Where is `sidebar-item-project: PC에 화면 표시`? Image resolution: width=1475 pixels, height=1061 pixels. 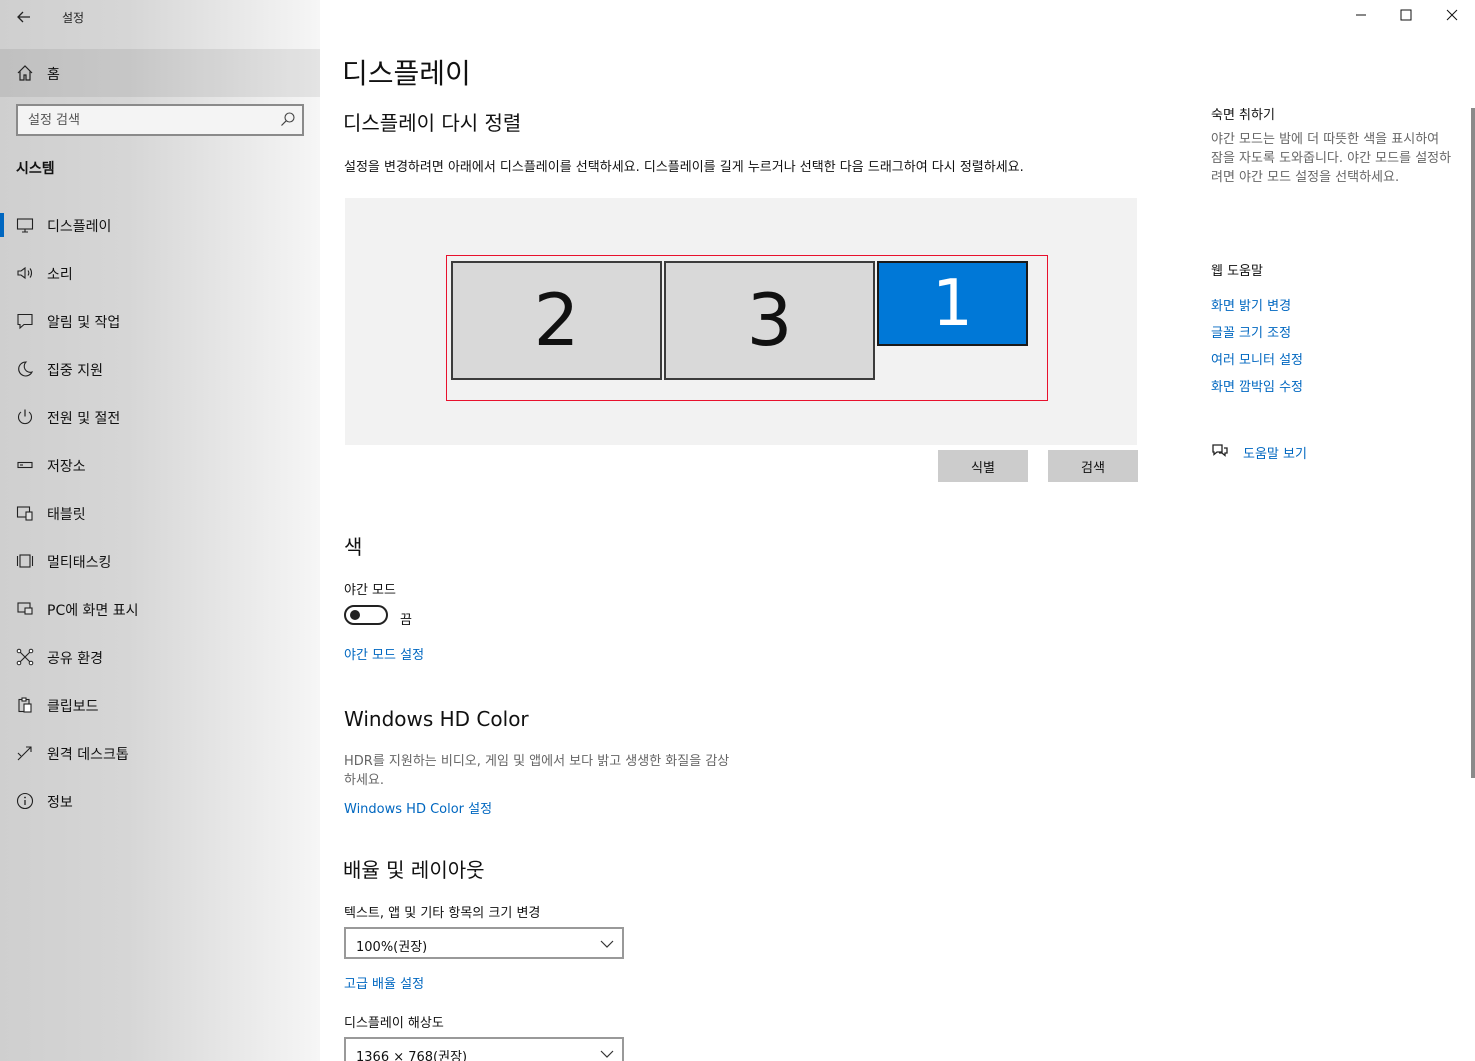 sidebar-item-project: PC에 화면 표시 is located at coordinates (160, 609).